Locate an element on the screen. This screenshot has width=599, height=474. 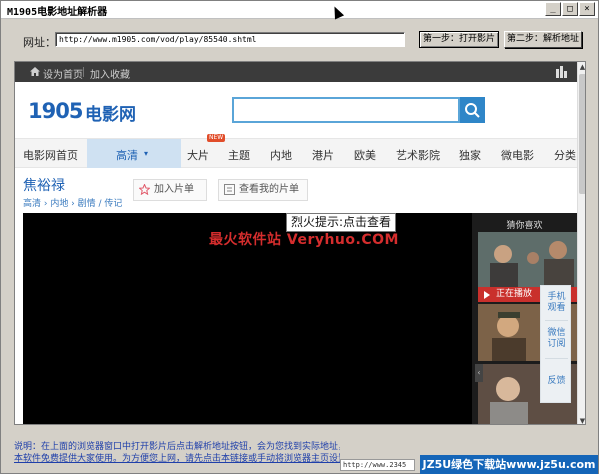
movie-still-image is located at coordinates (527, 259).